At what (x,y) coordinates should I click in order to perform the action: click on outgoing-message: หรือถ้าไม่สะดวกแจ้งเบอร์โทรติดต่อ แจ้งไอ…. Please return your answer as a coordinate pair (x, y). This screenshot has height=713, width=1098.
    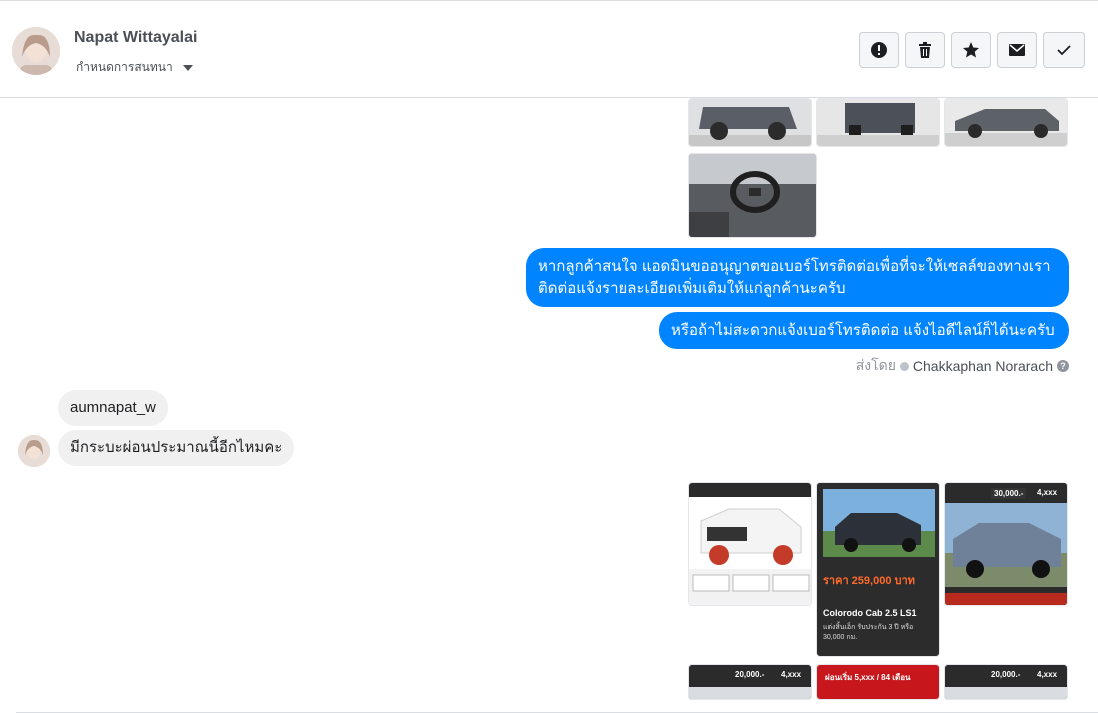
    Looking at the image, I should click on (864, 330).